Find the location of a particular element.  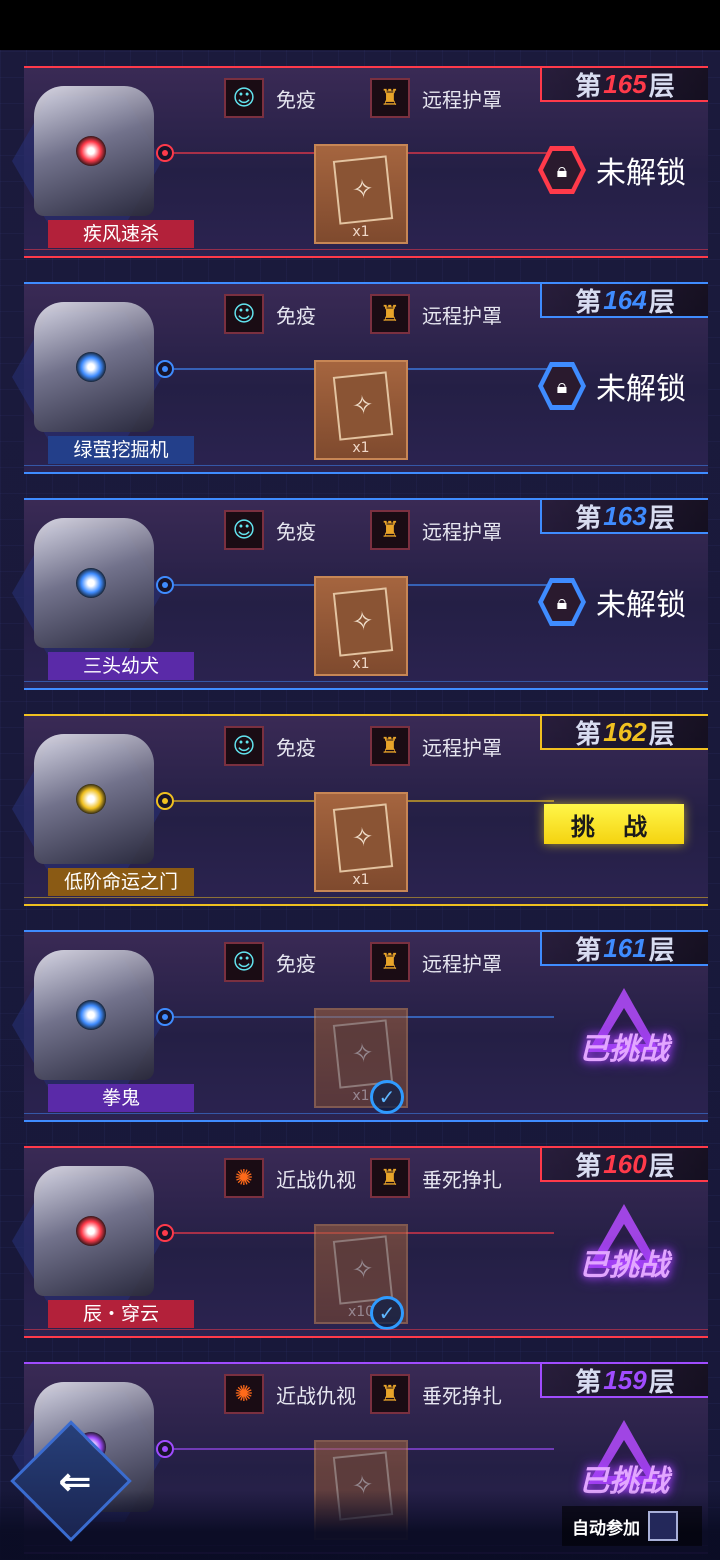

floor-card: 第 160 层 辰・穿云 ✺ 近战仇视 ♜ 垂死挣扎 ✧ x10 ✓ 已挑战 is located at coordinates (360, 1242).